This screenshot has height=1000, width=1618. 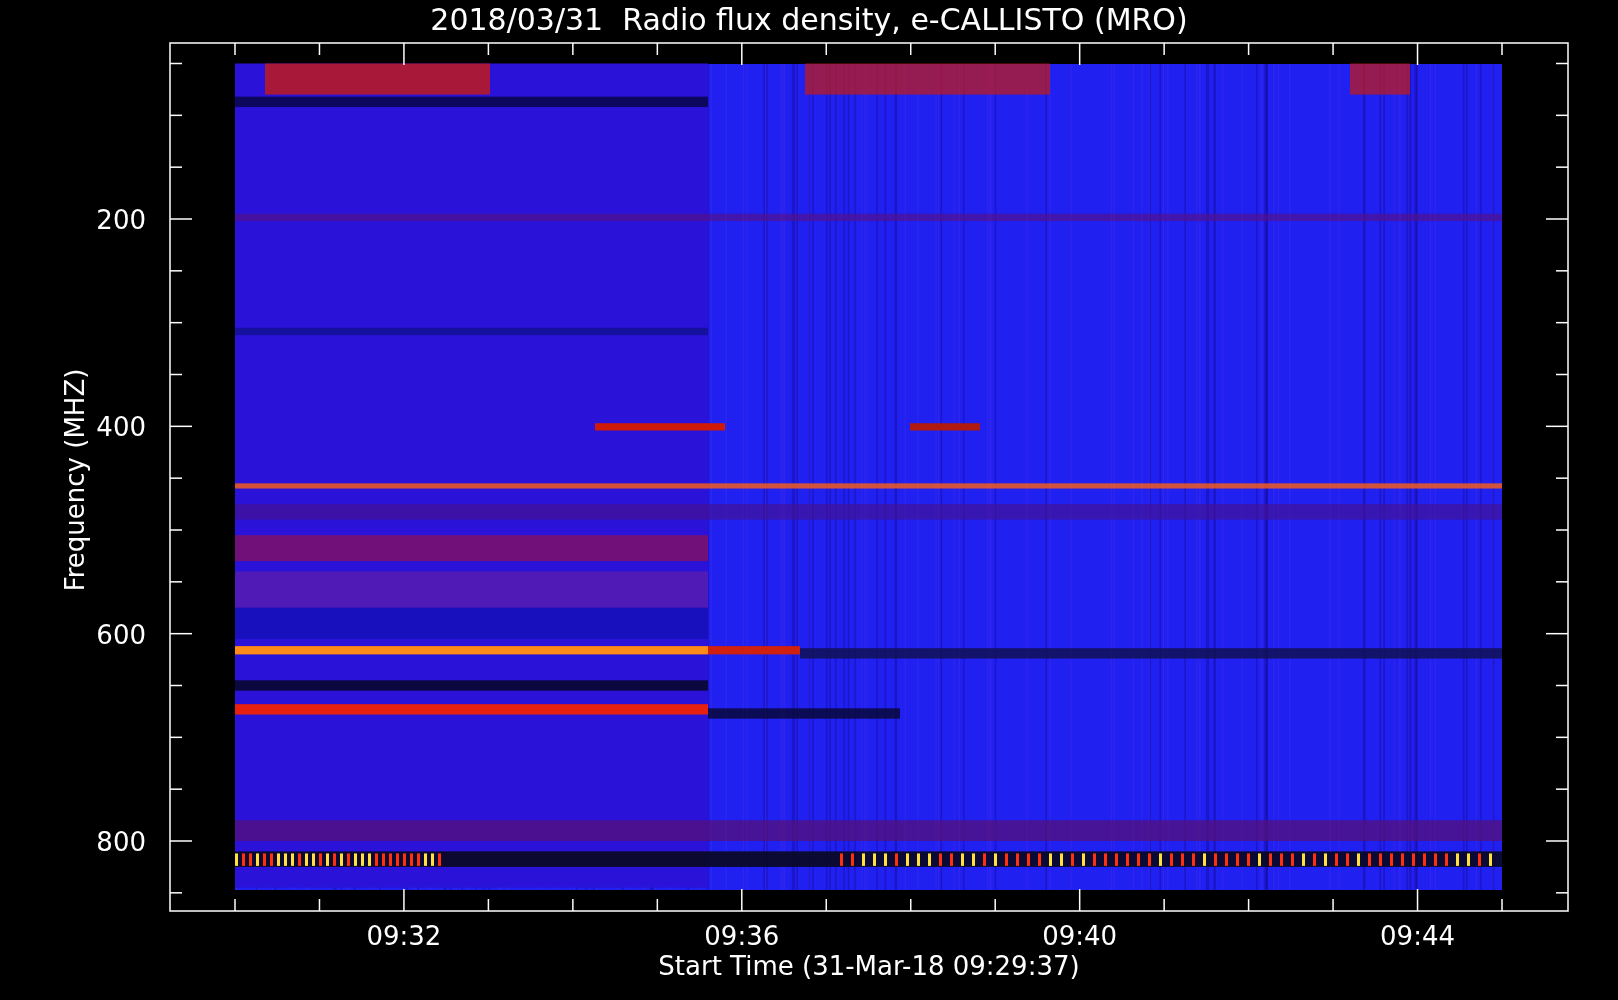 What do you see at coordinates (1417, 936) in the screenshot?
I see `x-tick-label: 09:44` at bounding box center [1417, 936].